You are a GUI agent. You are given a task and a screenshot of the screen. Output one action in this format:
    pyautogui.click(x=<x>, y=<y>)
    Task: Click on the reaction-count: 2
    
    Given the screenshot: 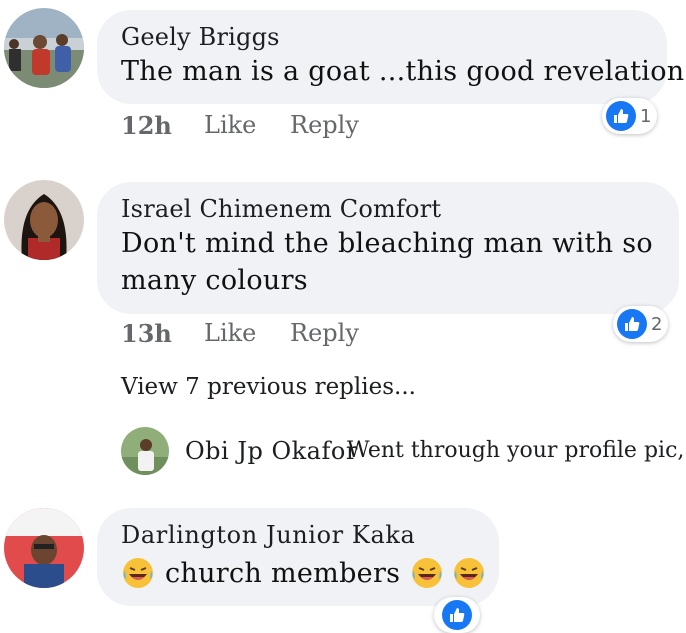 What is the action you would take?
    pyautogui.click(x=657, y=324)
    